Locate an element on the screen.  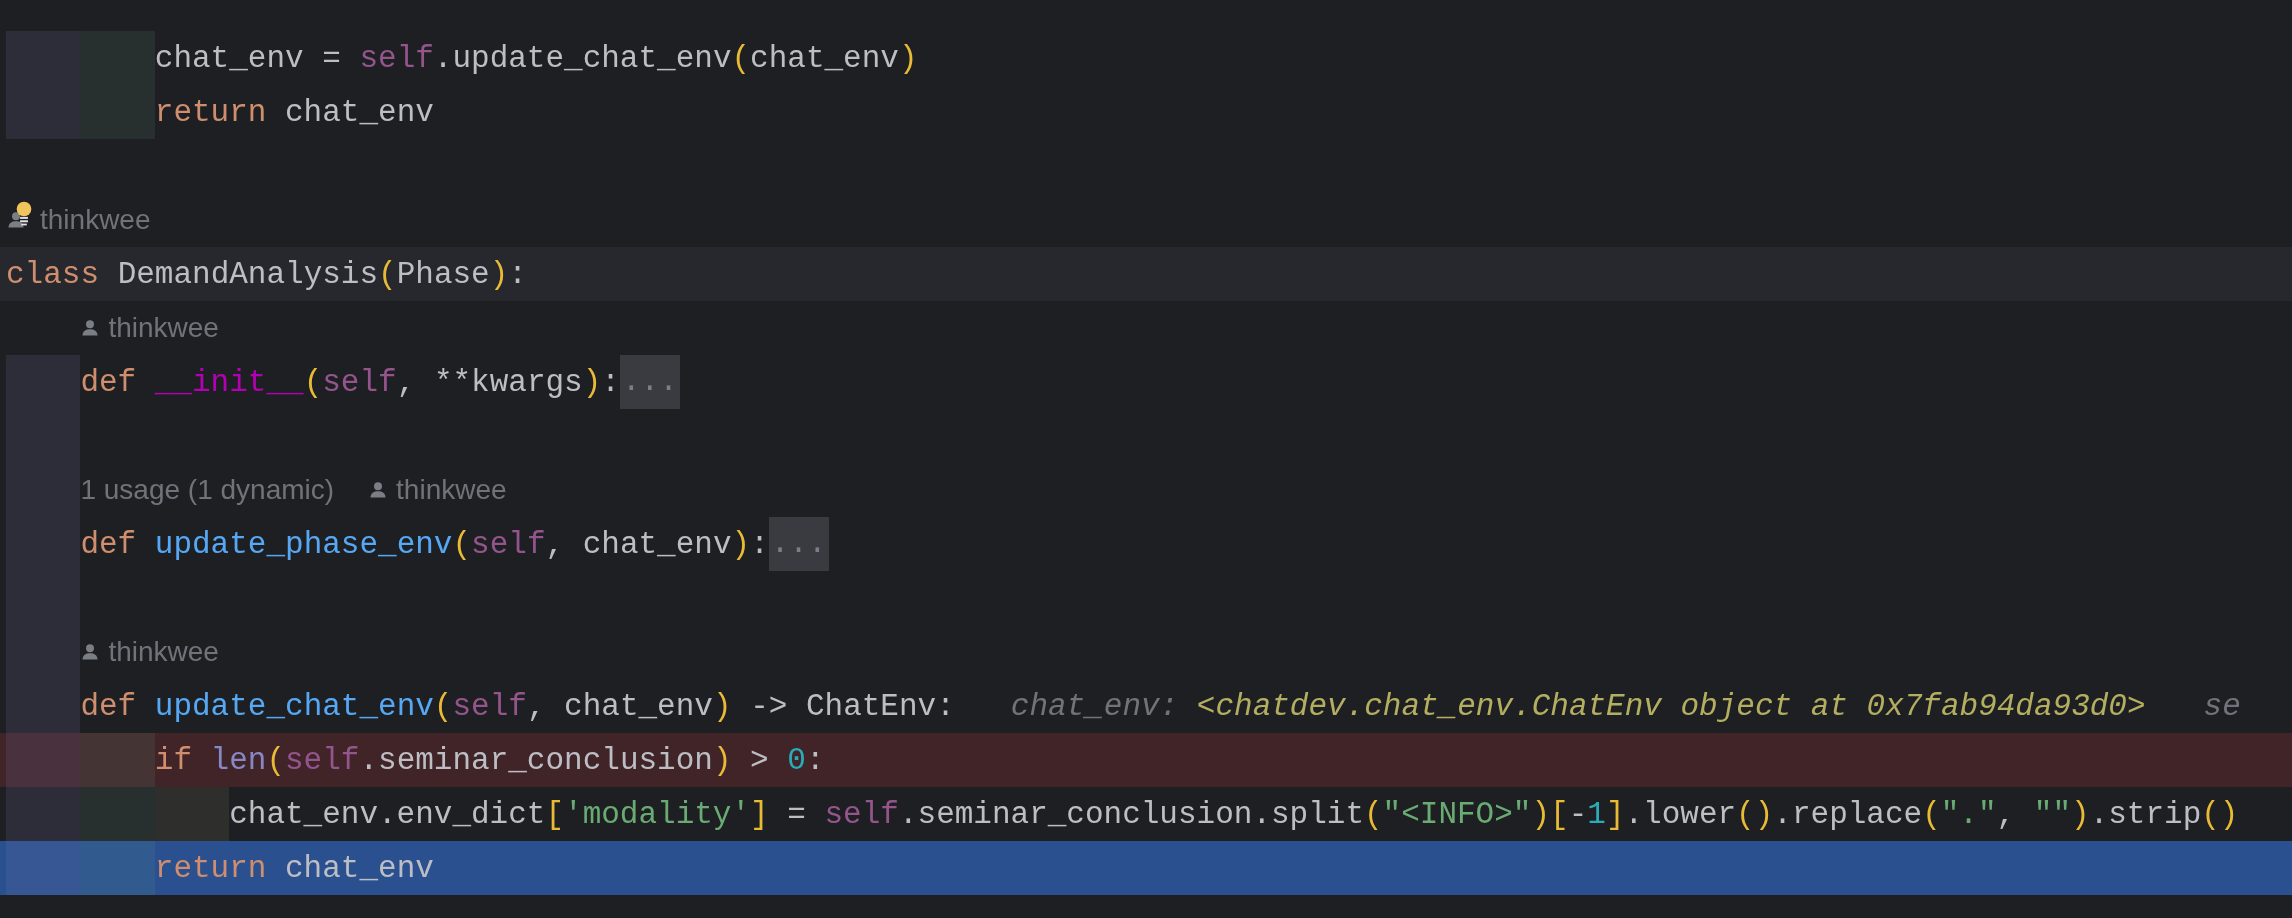
code-line: class DemandAnalysis(Phase): is located at coordinates (266, 274).